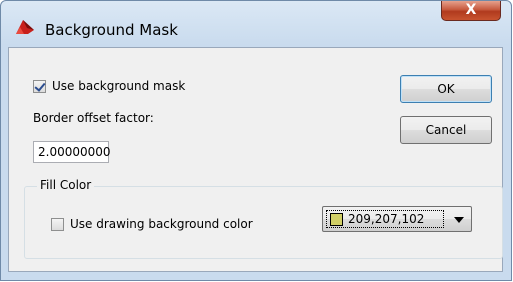 The width and height of the screenshot is (513, 282). Describe the element at coordinates (39, 86) in the screenshot. I see `use-background-mask-checkbox` at that location.